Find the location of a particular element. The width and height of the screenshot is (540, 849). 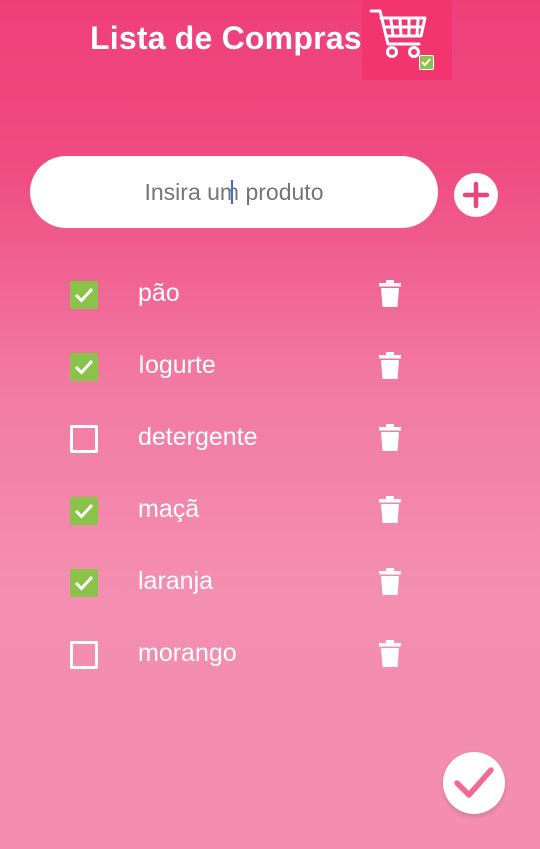

checkmark-icon is located at coordinates (474, 782).